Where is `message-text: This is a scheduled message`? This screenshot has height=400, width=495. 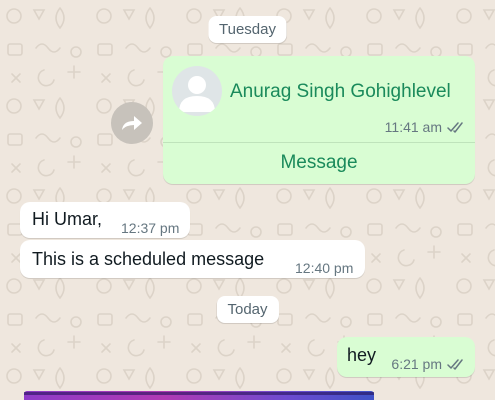
message-text: This is a scheduled message is located at coordinates (148, 259).